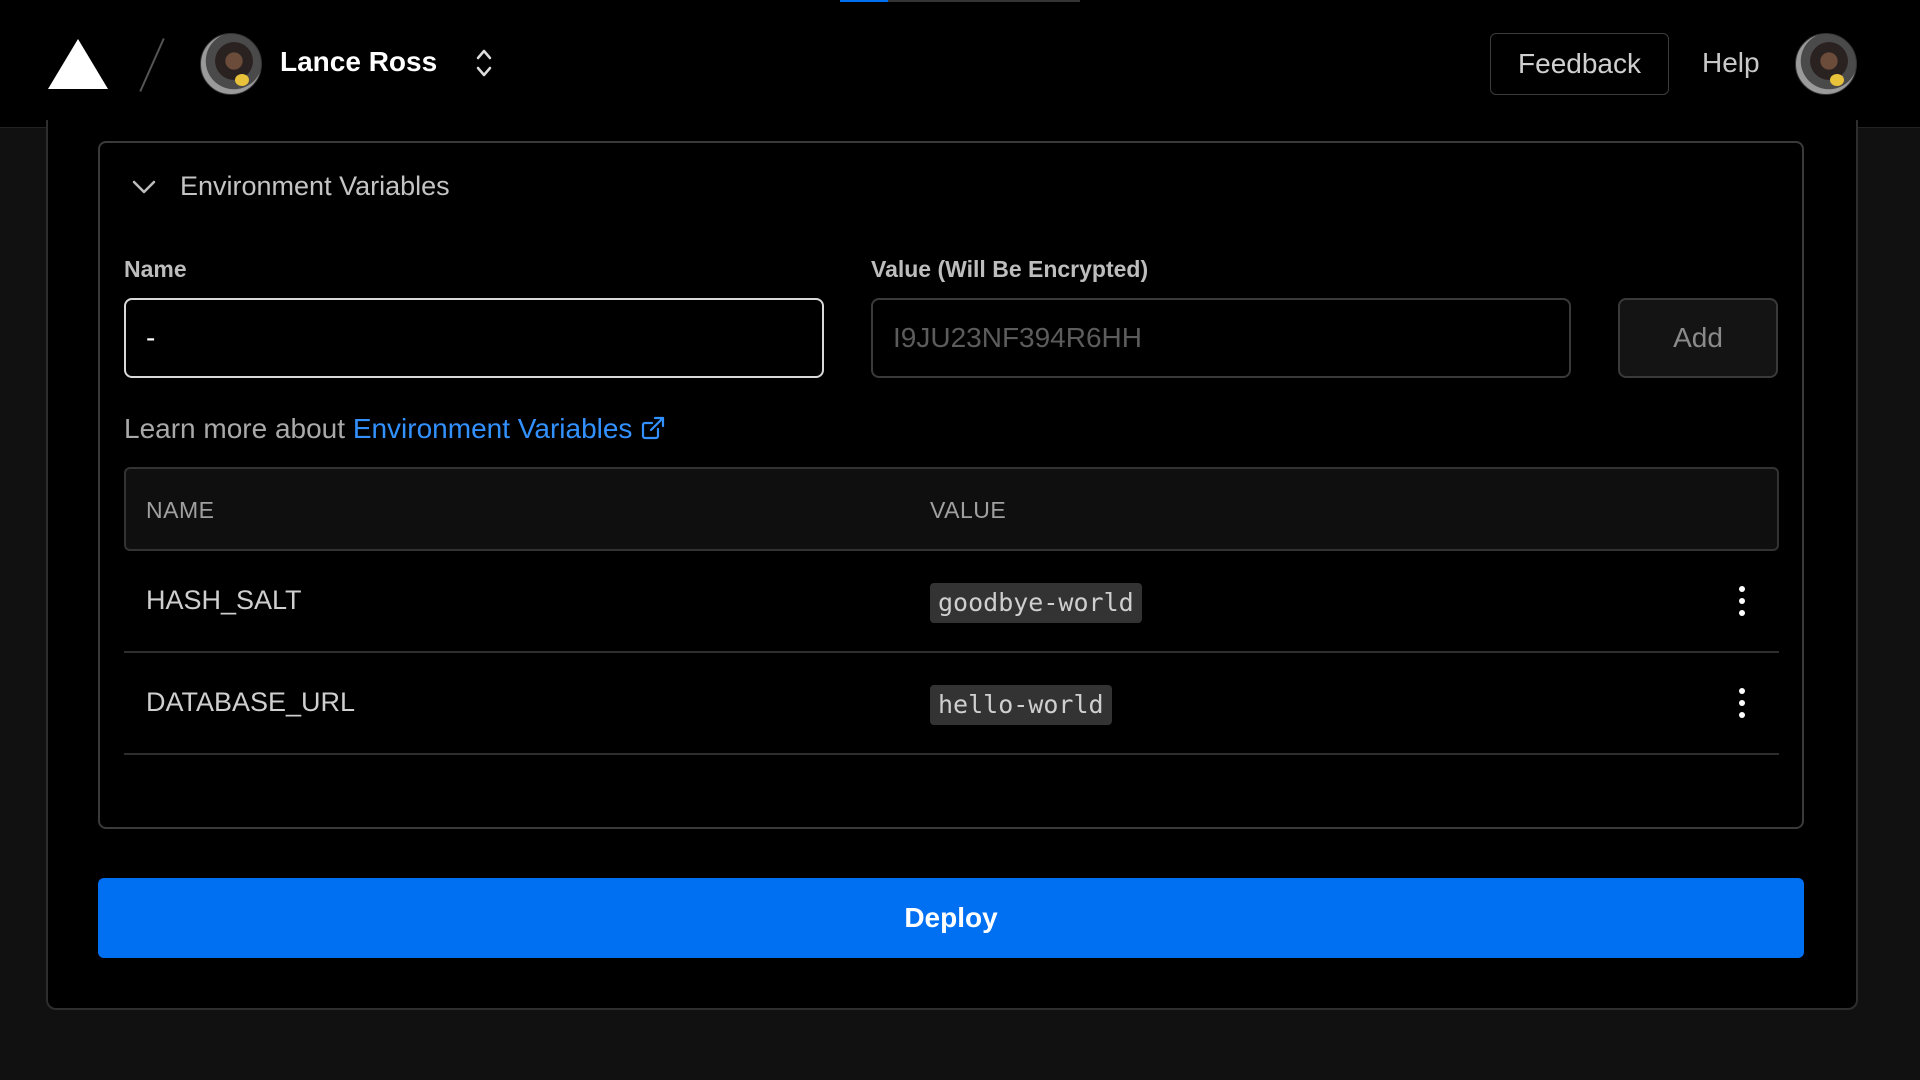 Image resolution: width=1920 pixels, height=1080 pixels. I want to click on learn-more-text: Learn more about Environment Variables, so click(395, 429).